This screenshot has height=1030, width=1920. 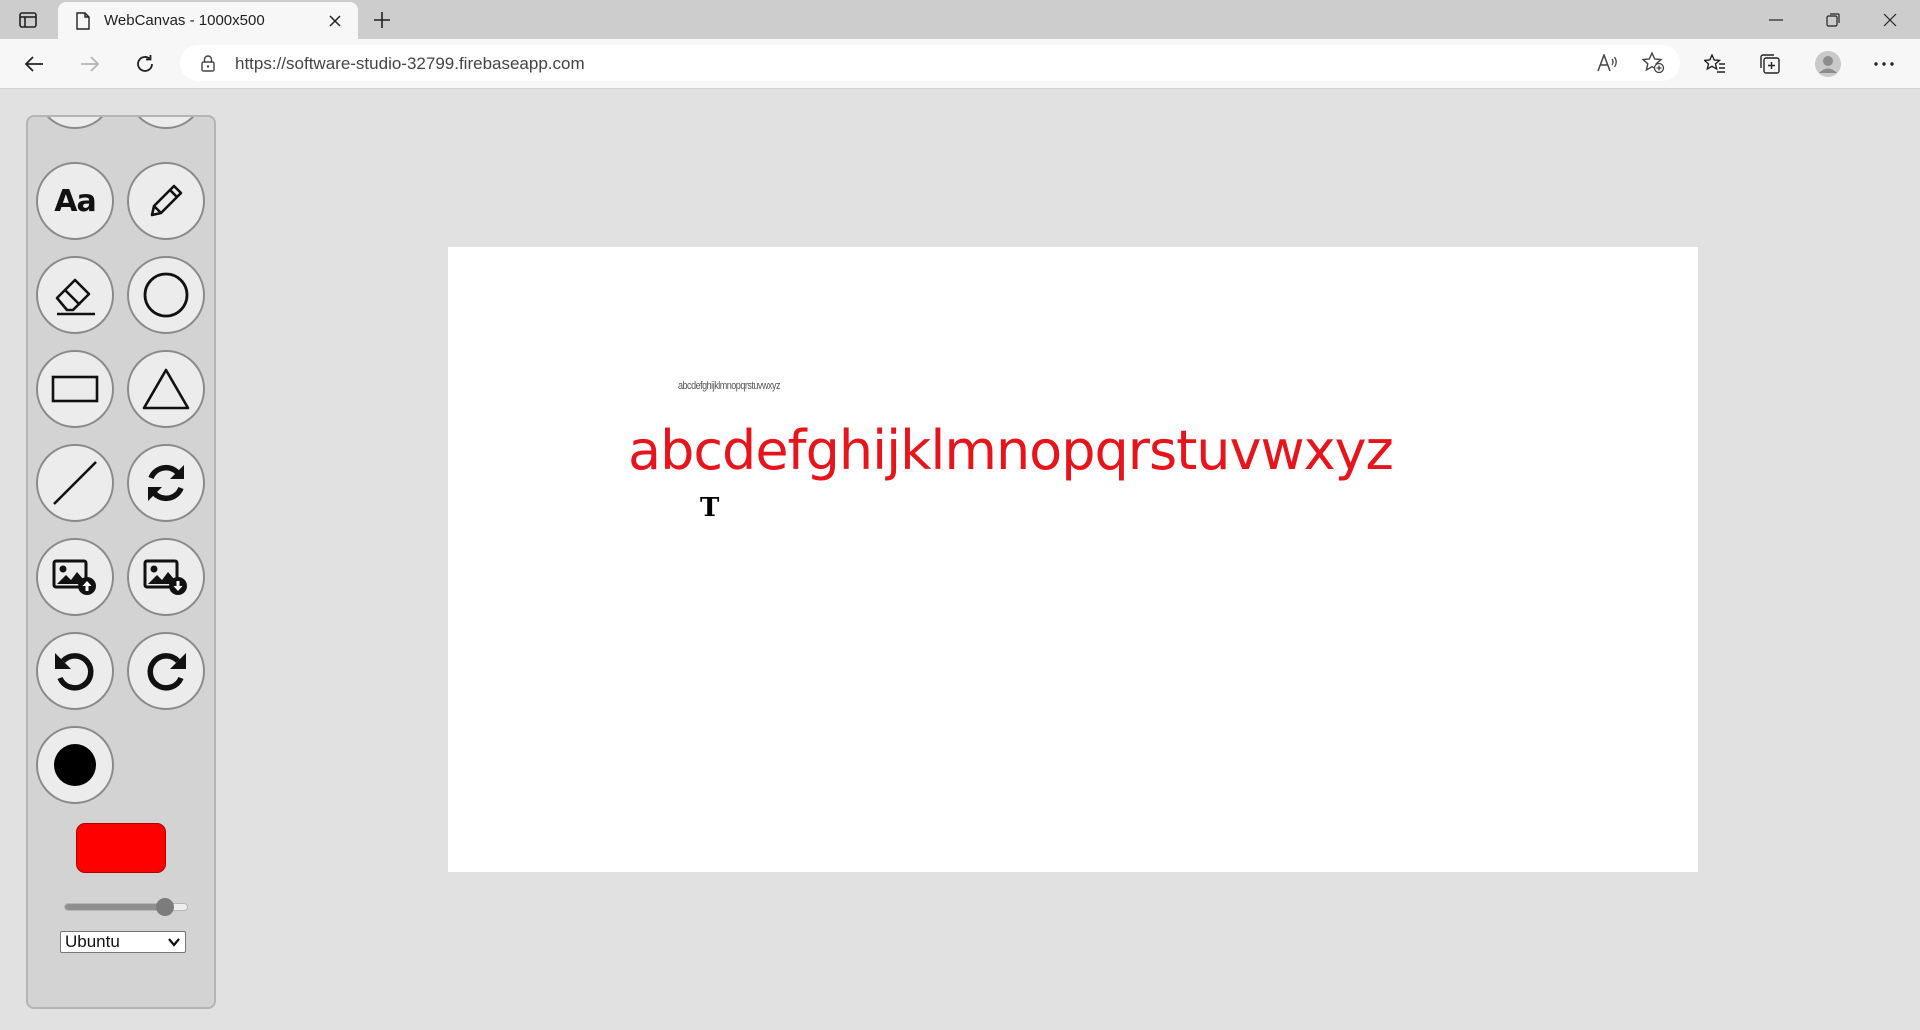 I want to click on more-menu-icon, so click(x=1884, y=64).